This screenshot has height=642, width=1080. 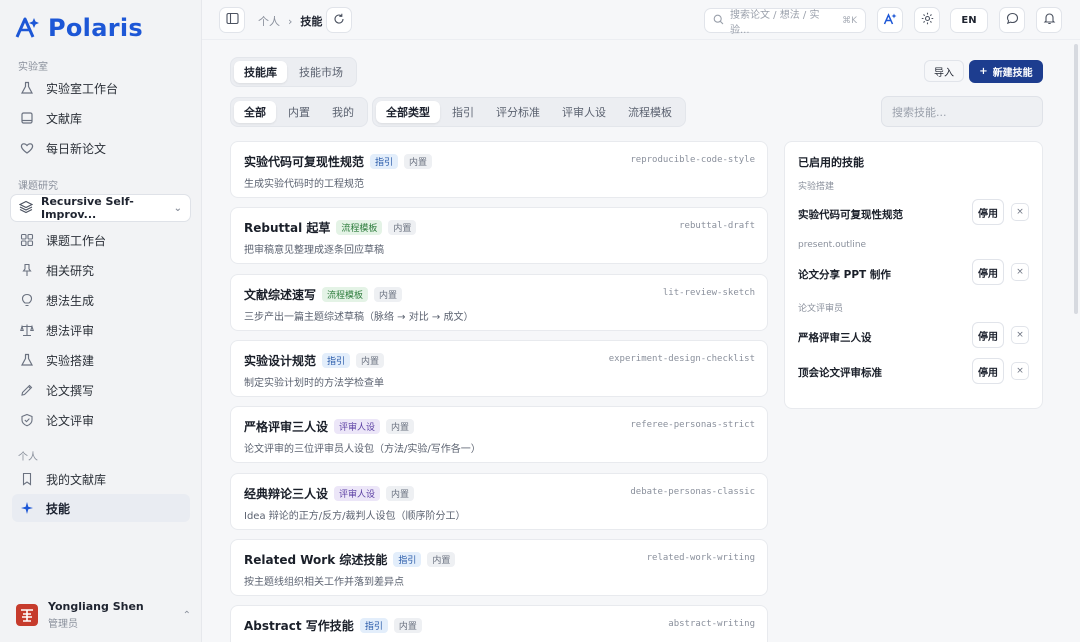 I want to click on filter-scope-all: 全部, so click(x=255, y=112).